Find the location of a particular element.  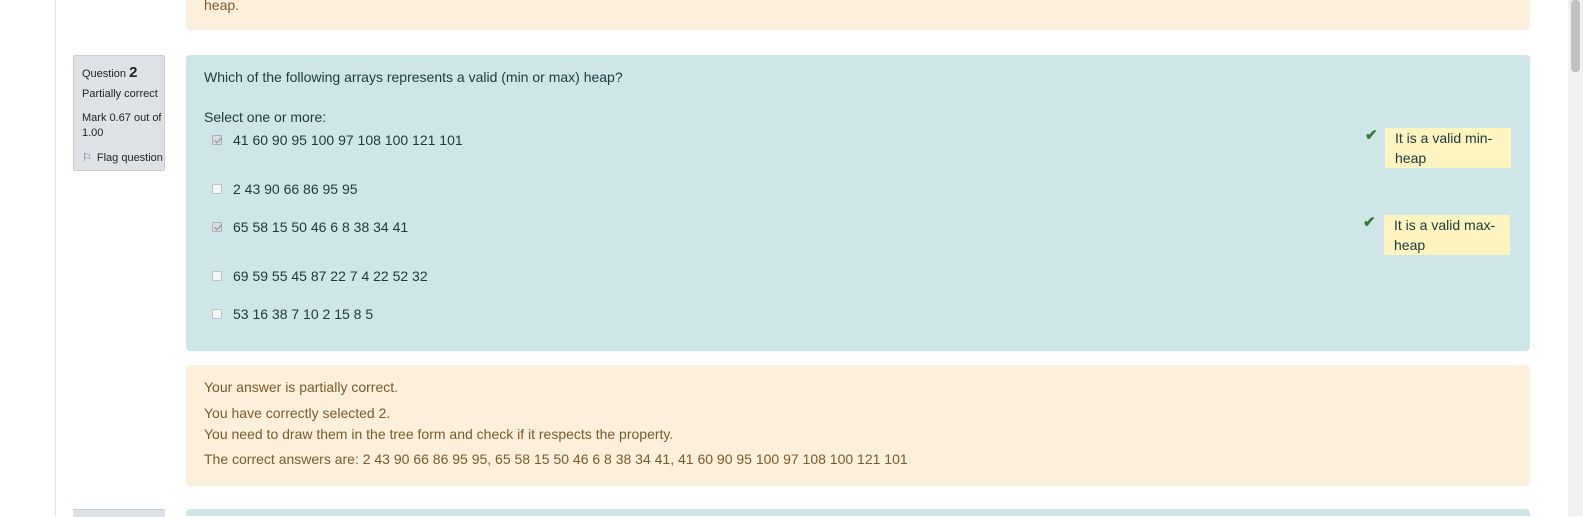

previous-question-feedback: heap. is located at coordinates (858, 15).